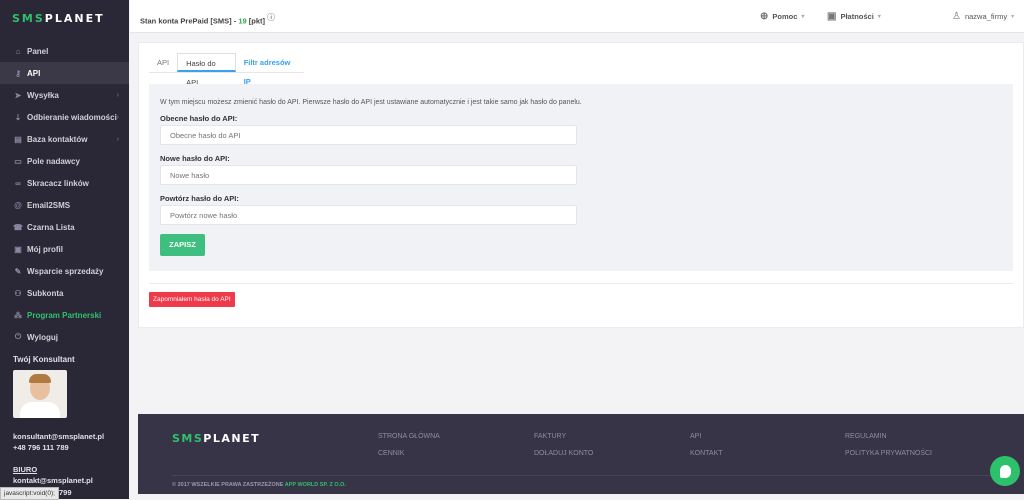  Describe the element at coordinates (391, 453) in the screenshot. I see `footer-link: CENNIK` at that location.